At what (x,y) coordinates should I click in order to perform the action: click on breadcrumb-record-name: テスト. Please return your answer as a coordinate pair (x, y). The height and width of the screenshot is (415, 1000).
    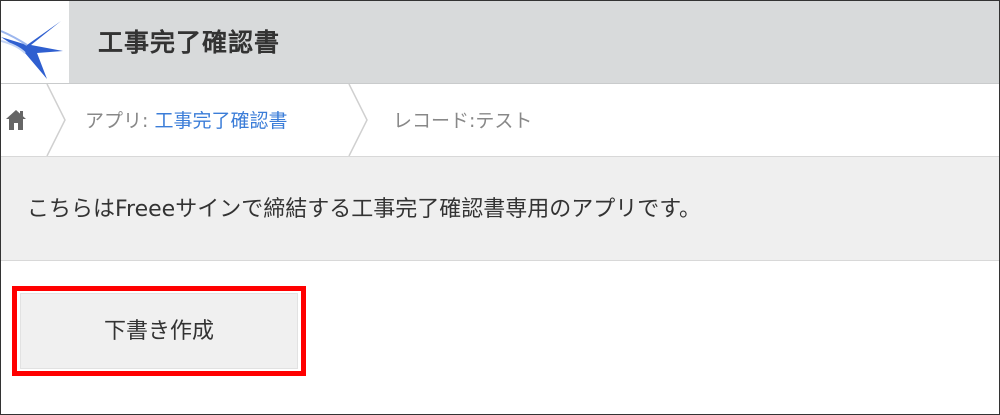
    Looking at the image, I should click on (504, 121).